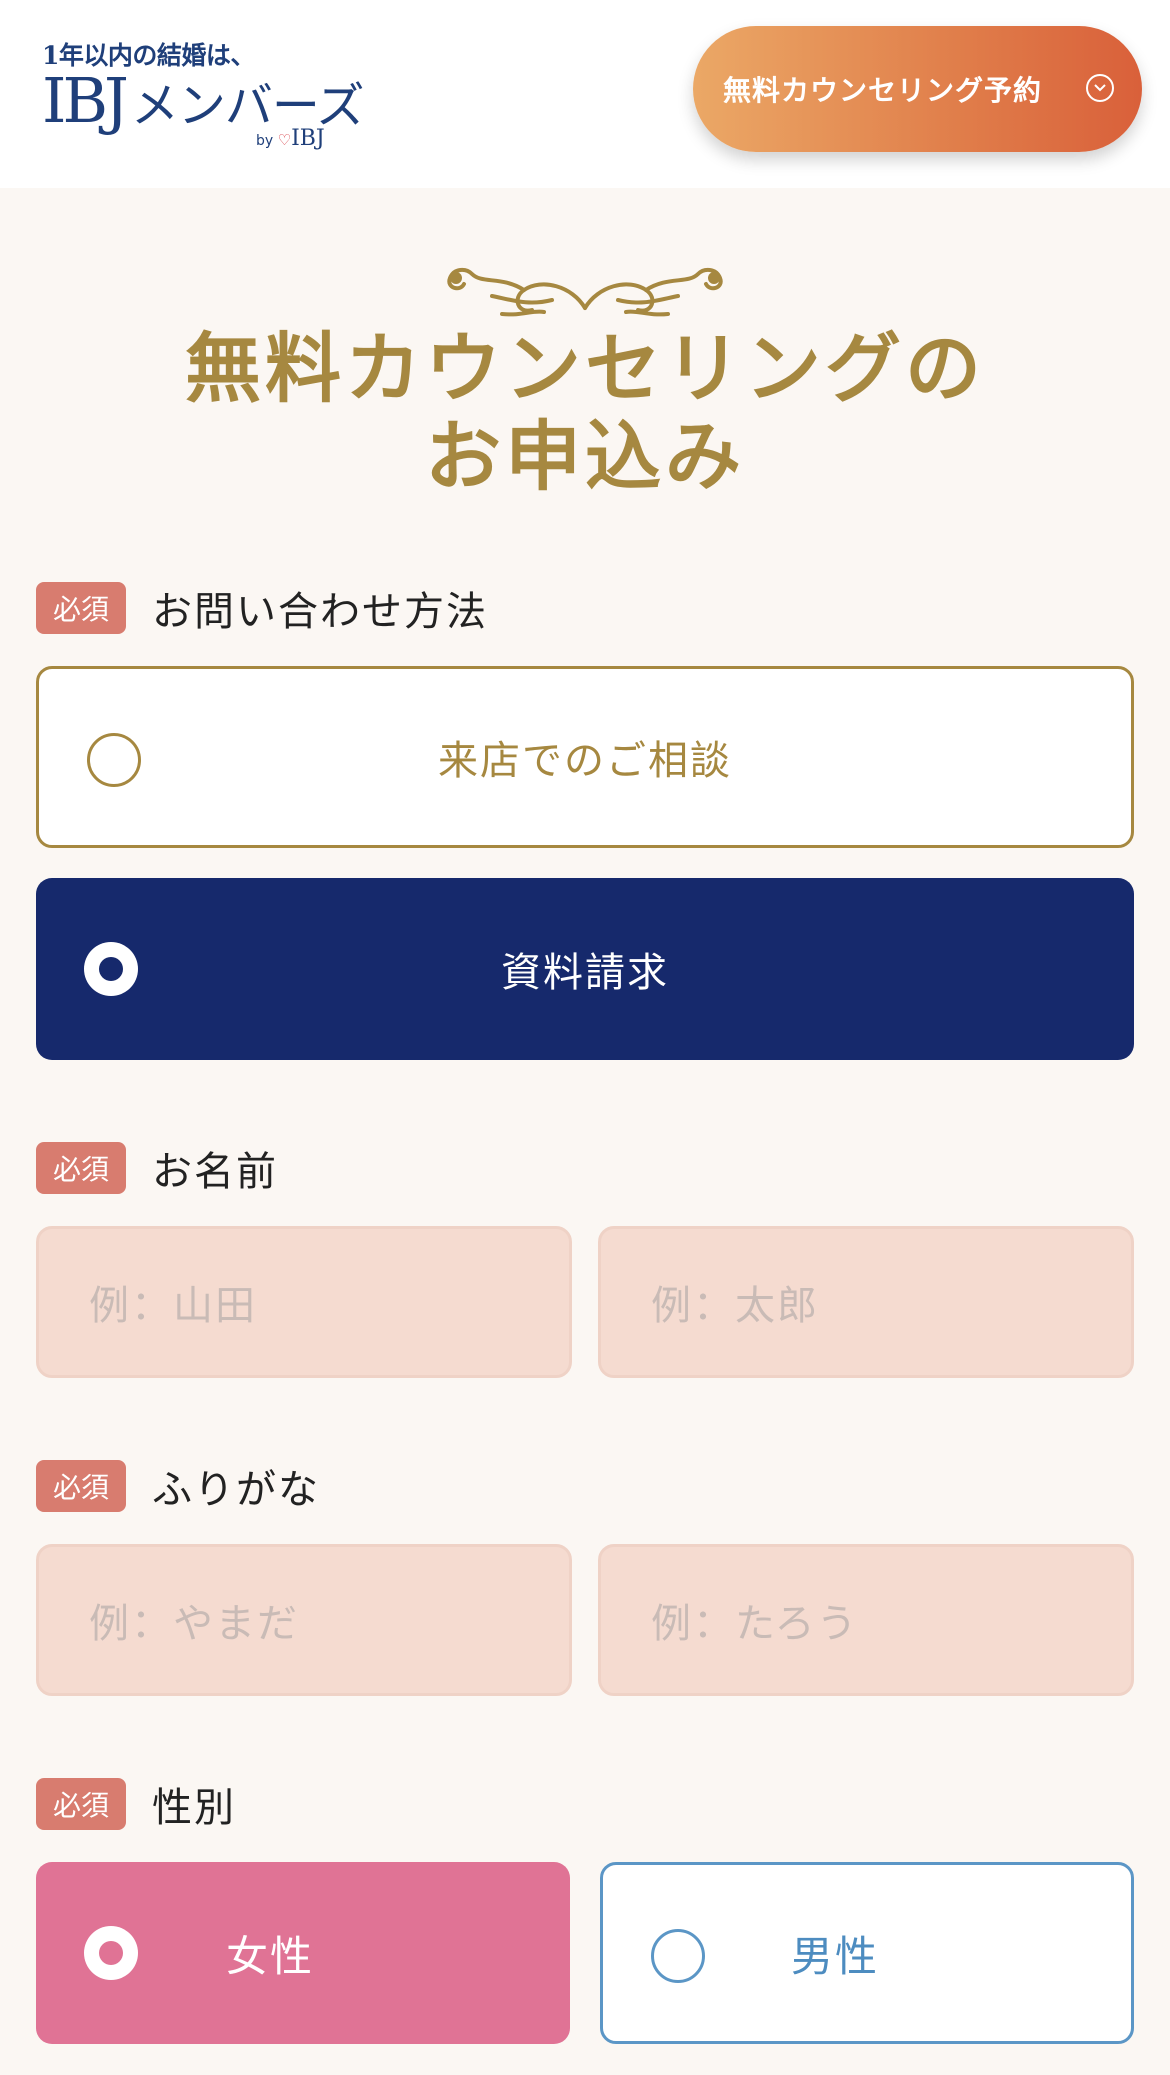 The image size is (1170, 2075). I want to click on free-counseling-reservation-button: 無料カウンセリング予約, so click(917, 89).